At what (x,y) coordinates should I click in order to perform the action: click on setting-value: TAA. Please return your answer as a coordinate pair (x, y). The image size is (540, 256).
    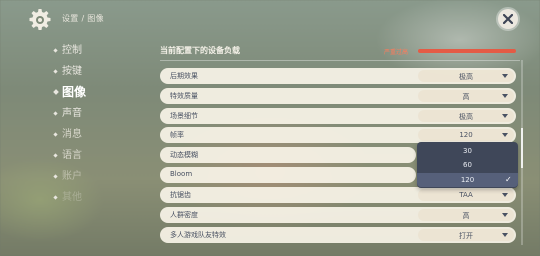
    Looking at the image, I should click on (466, 195).